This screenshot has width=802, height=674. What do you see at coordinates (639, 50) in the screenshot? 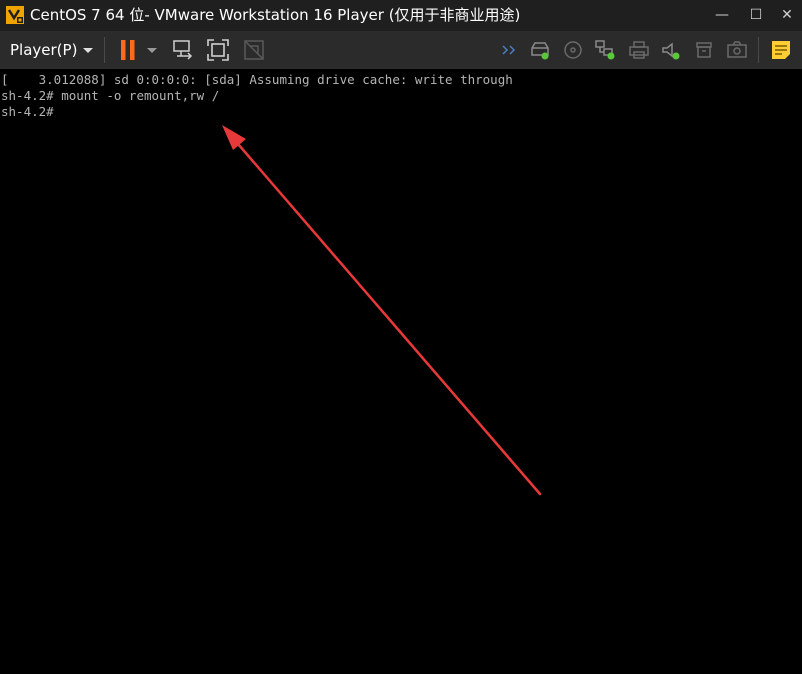
I see `printer-icon` at bounding box center [639, 50].